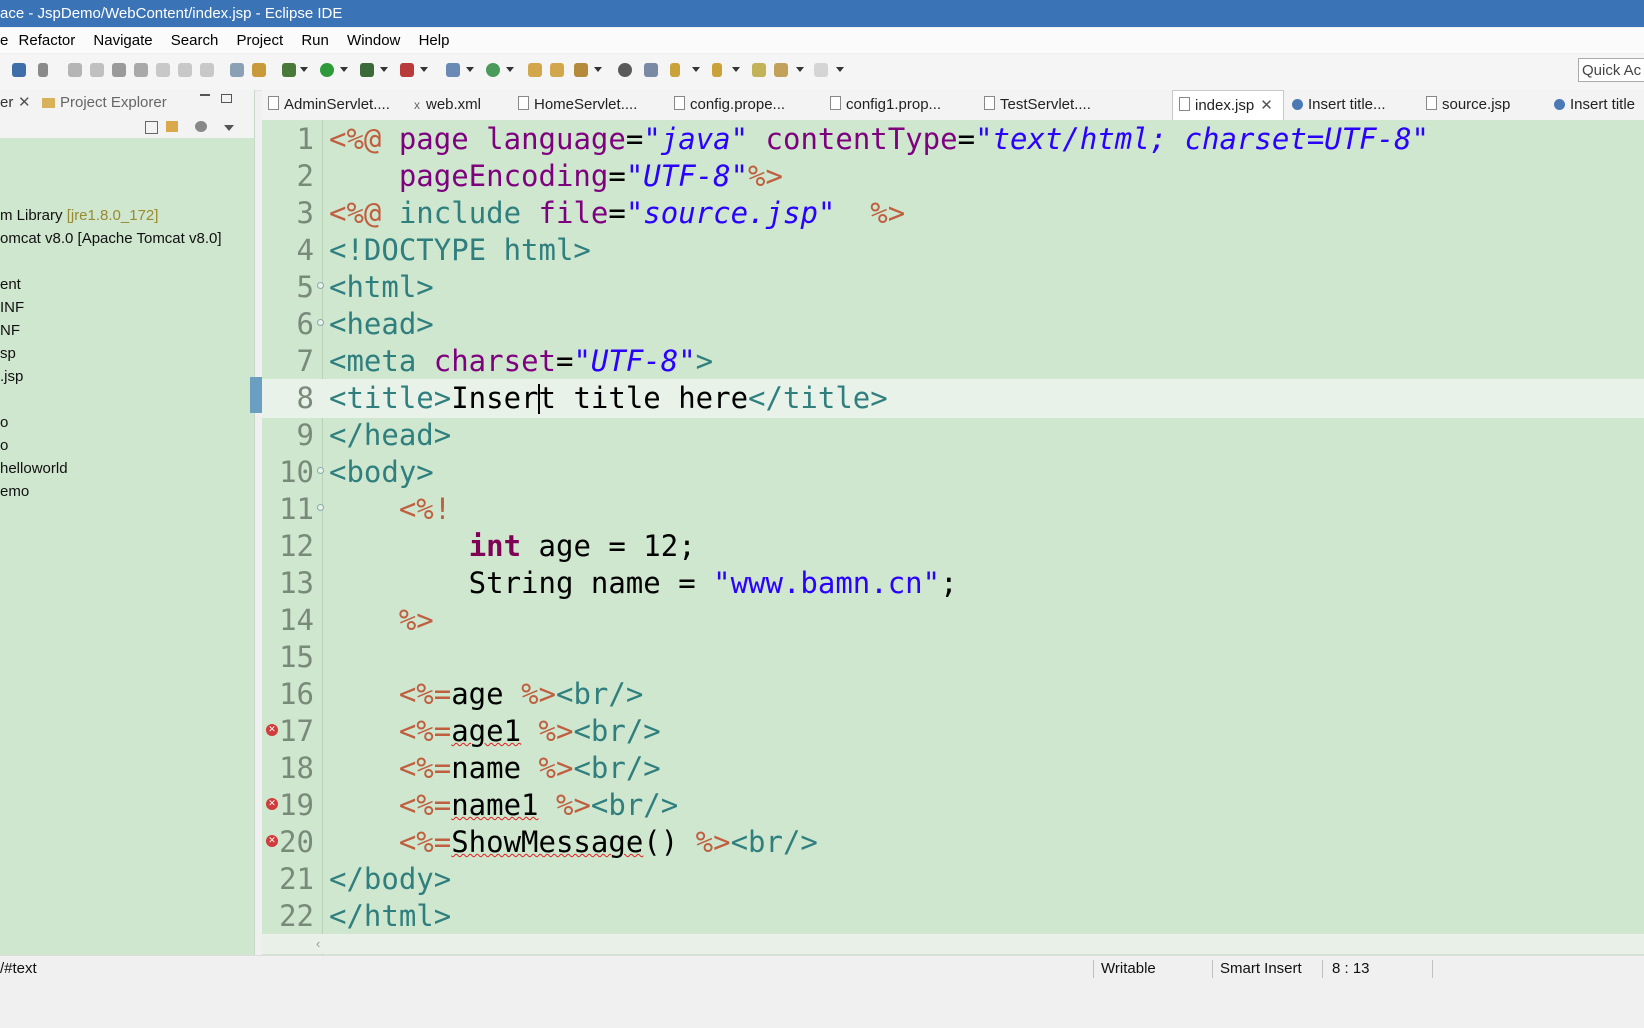 The image size is (1644, 1028). I want to click on code-line: 12 int age = 12;, so click(487, 546).